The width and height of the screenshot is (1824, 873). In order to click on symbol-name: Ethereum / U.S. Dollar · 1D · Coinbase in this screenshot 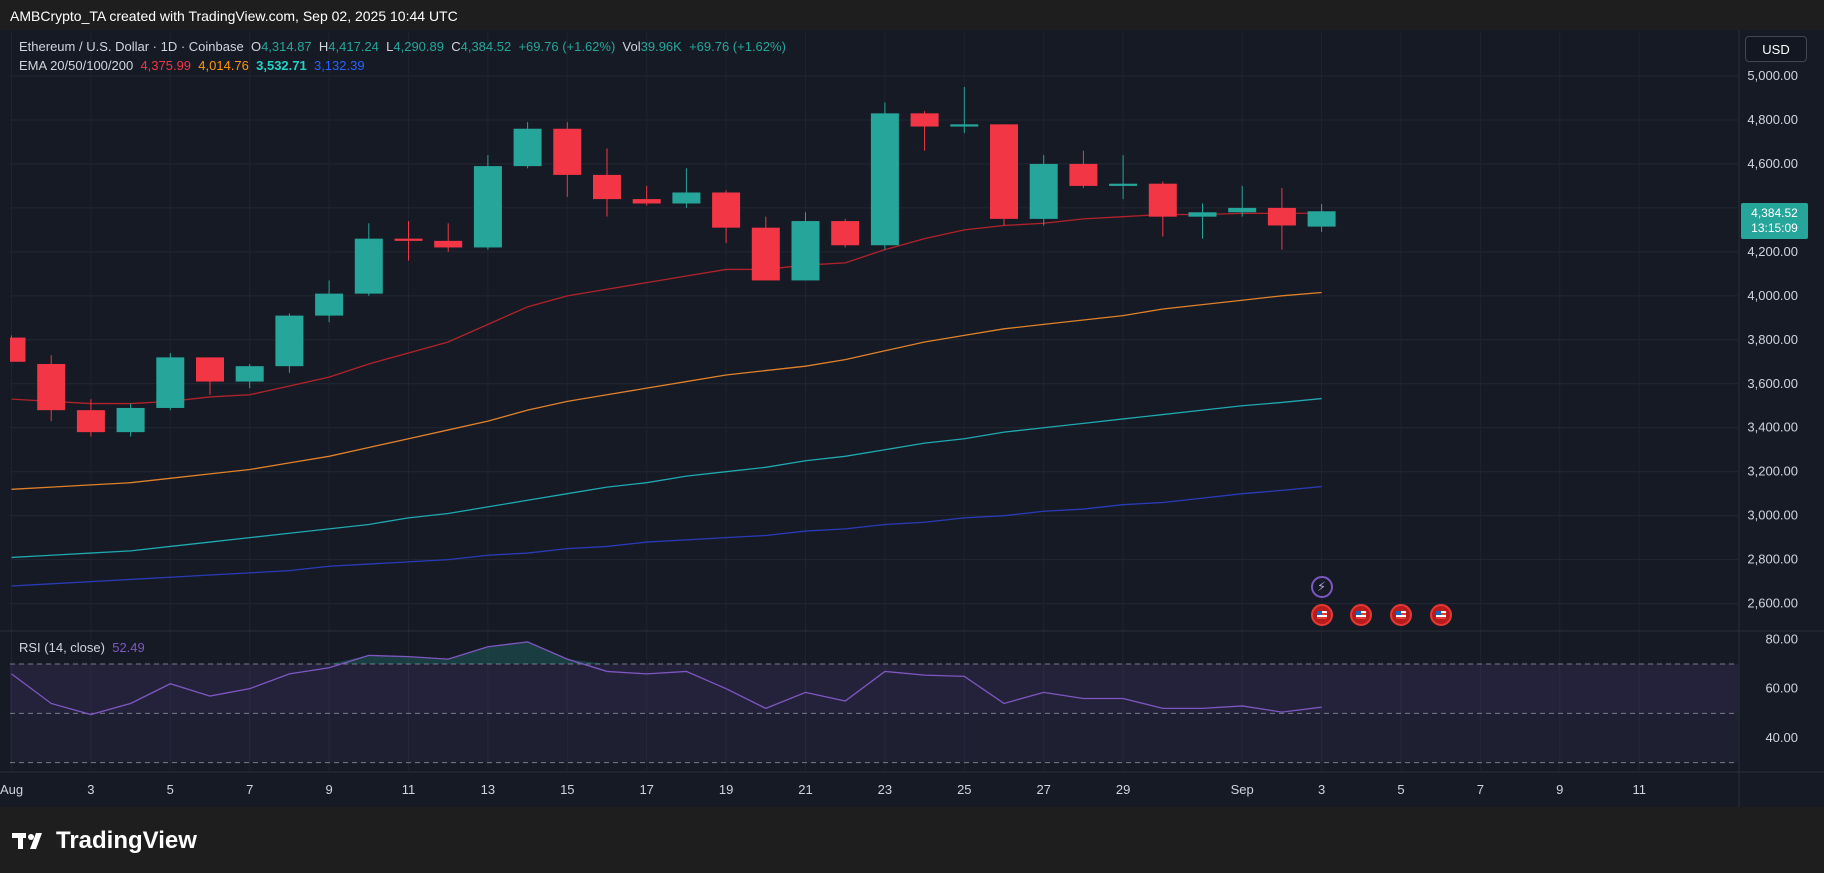, I will do `click(131, 46)`.